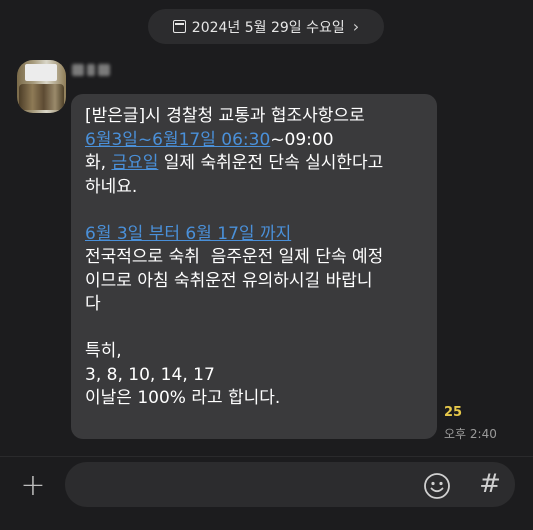 The width and height of the screenshot is (533, 530). Describe the element at coordinates (271, 163) in the screenshot. I see `message-text: 일제 숙취운전 단속 실시한다고` at that location.